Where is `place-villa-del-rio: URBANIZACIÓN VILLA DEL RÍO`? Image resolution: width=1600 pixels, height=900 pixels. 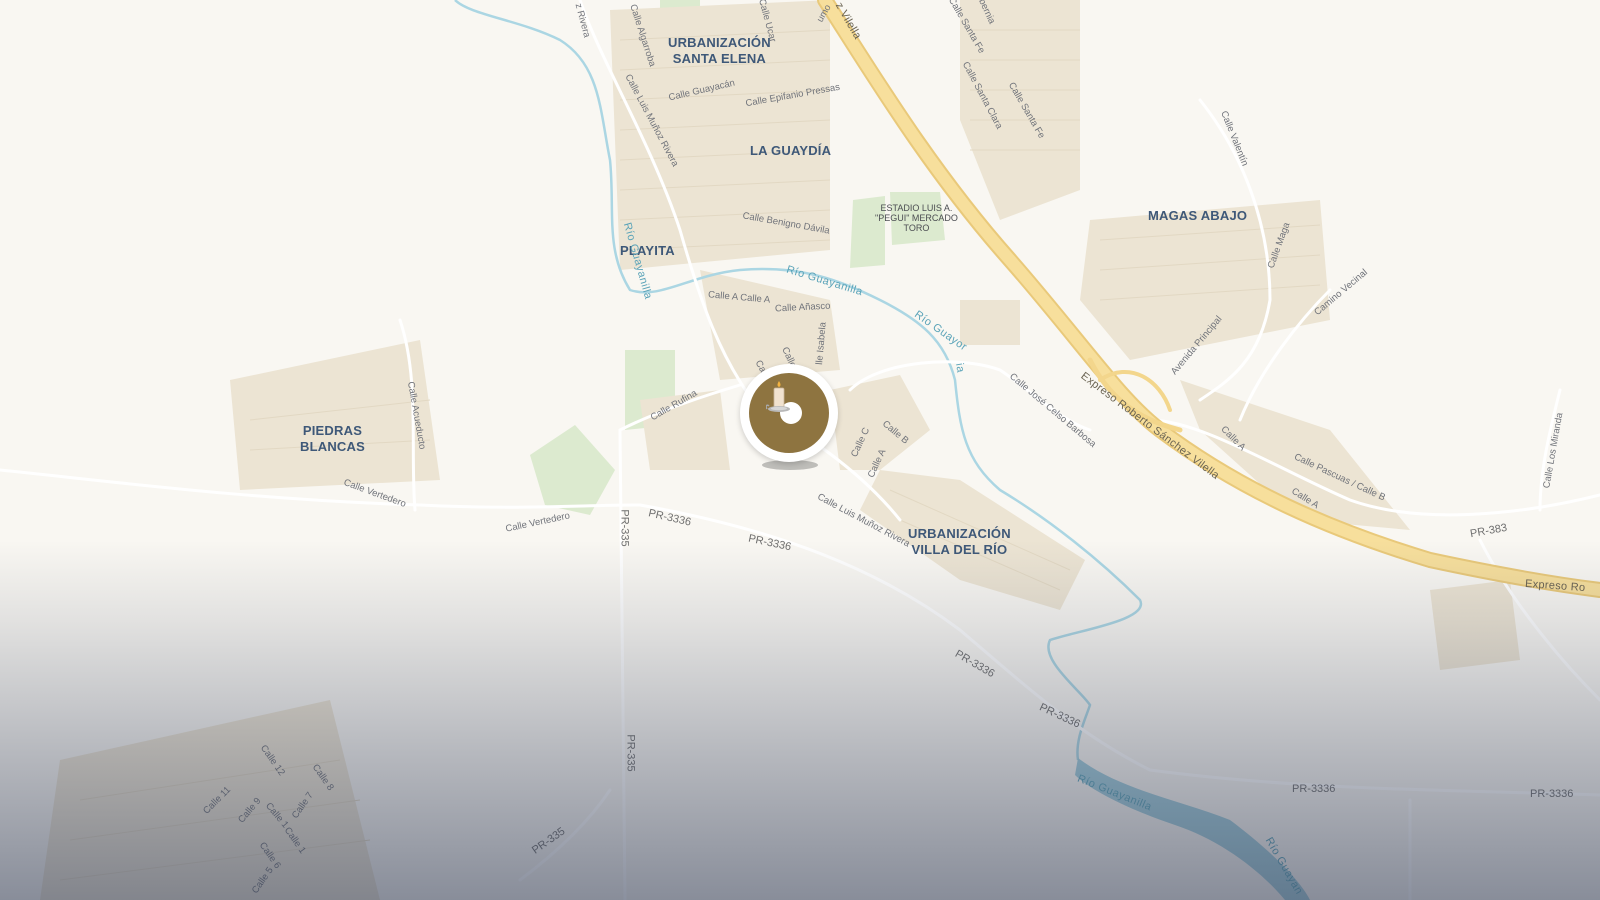
place-villa-del-rio: URBANIZACIÓN VILLA DEL RÍO is located at coordinates (959, 541).